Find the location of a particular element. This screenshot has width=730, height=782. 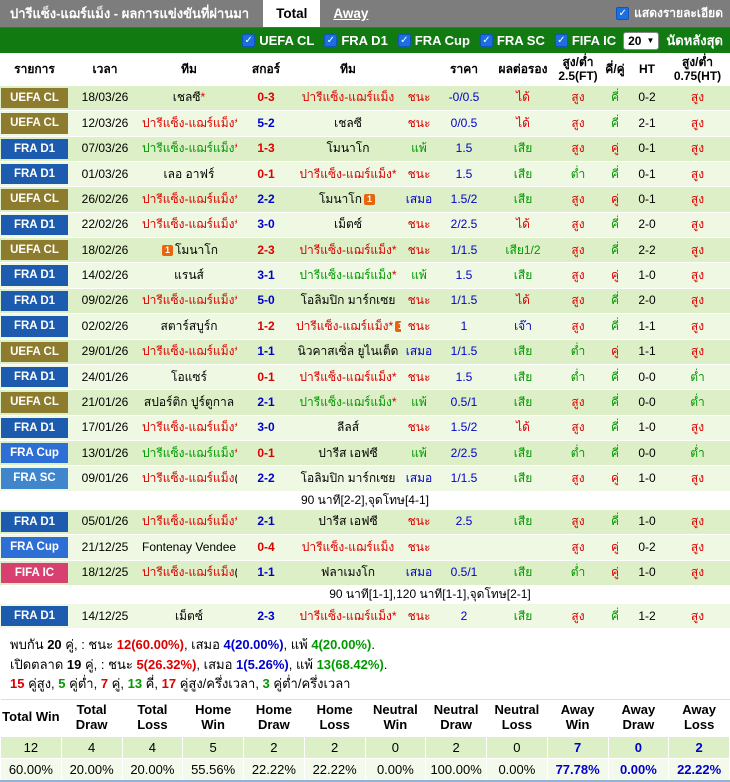

summary-segment: พบกัน is located at coordinates (29, 645).